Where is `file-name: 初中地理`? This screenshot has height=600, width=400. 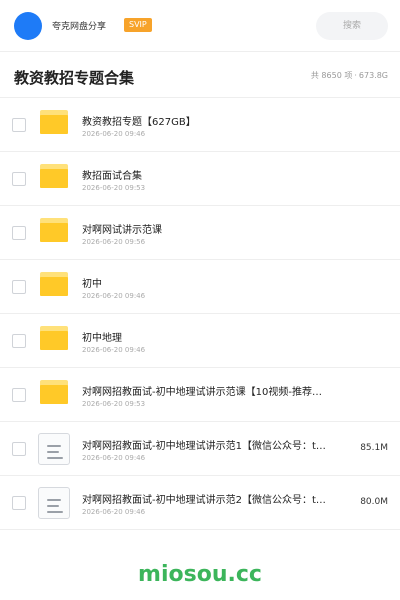
file-name: 初中地理 is located at coordinates (102, 338).